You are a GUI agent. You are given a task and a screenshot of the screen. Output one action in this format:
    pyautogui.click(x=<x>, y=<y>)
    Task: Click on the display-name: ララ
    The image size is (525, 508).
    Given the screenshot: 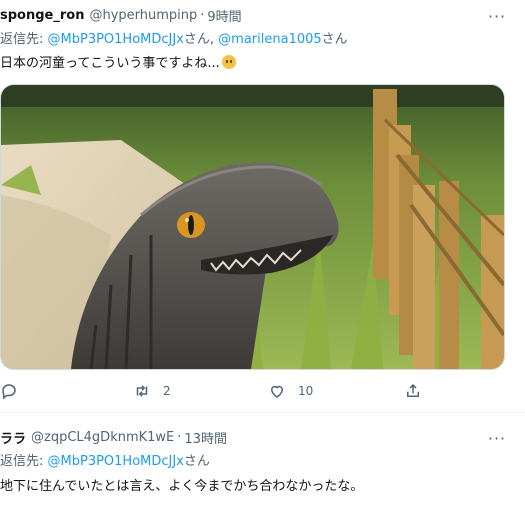 What is the action you would take?
    pyautogui.click(x=13, y=437)
    